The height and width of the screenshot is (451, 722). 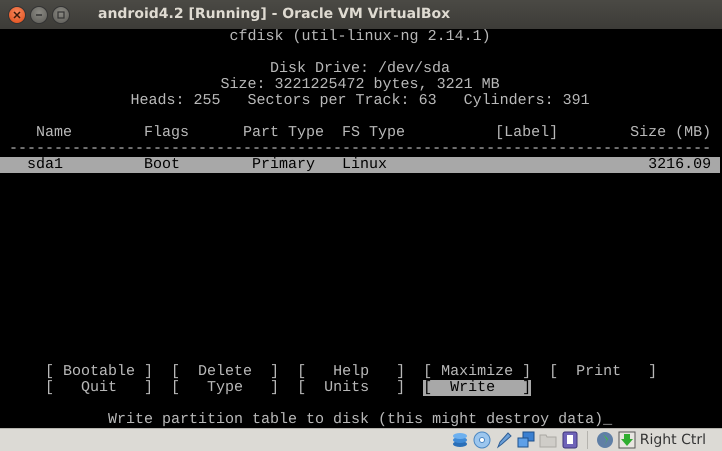 I want to click on column-header: FS Type, so click(x=374, y=132).